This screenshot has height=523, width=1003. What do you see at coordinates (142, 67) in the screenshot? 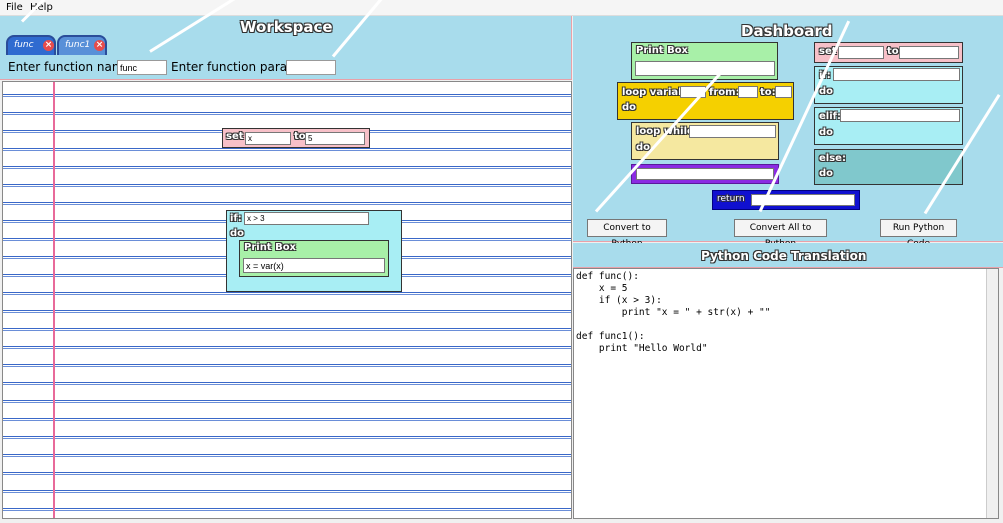
I see `function-name-input` at bounding box center [142, 67].